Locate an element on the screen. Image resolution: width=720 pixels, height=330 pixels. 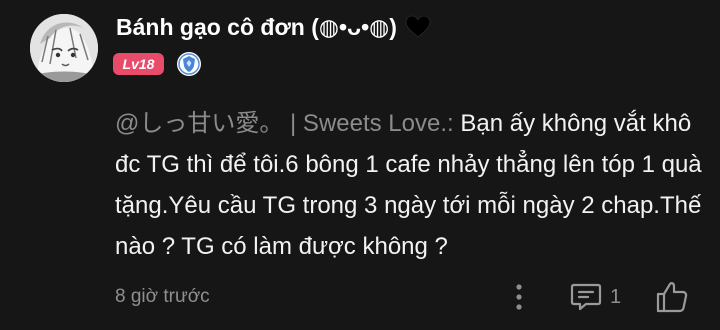
like-button is located at coordinates (672, 297).